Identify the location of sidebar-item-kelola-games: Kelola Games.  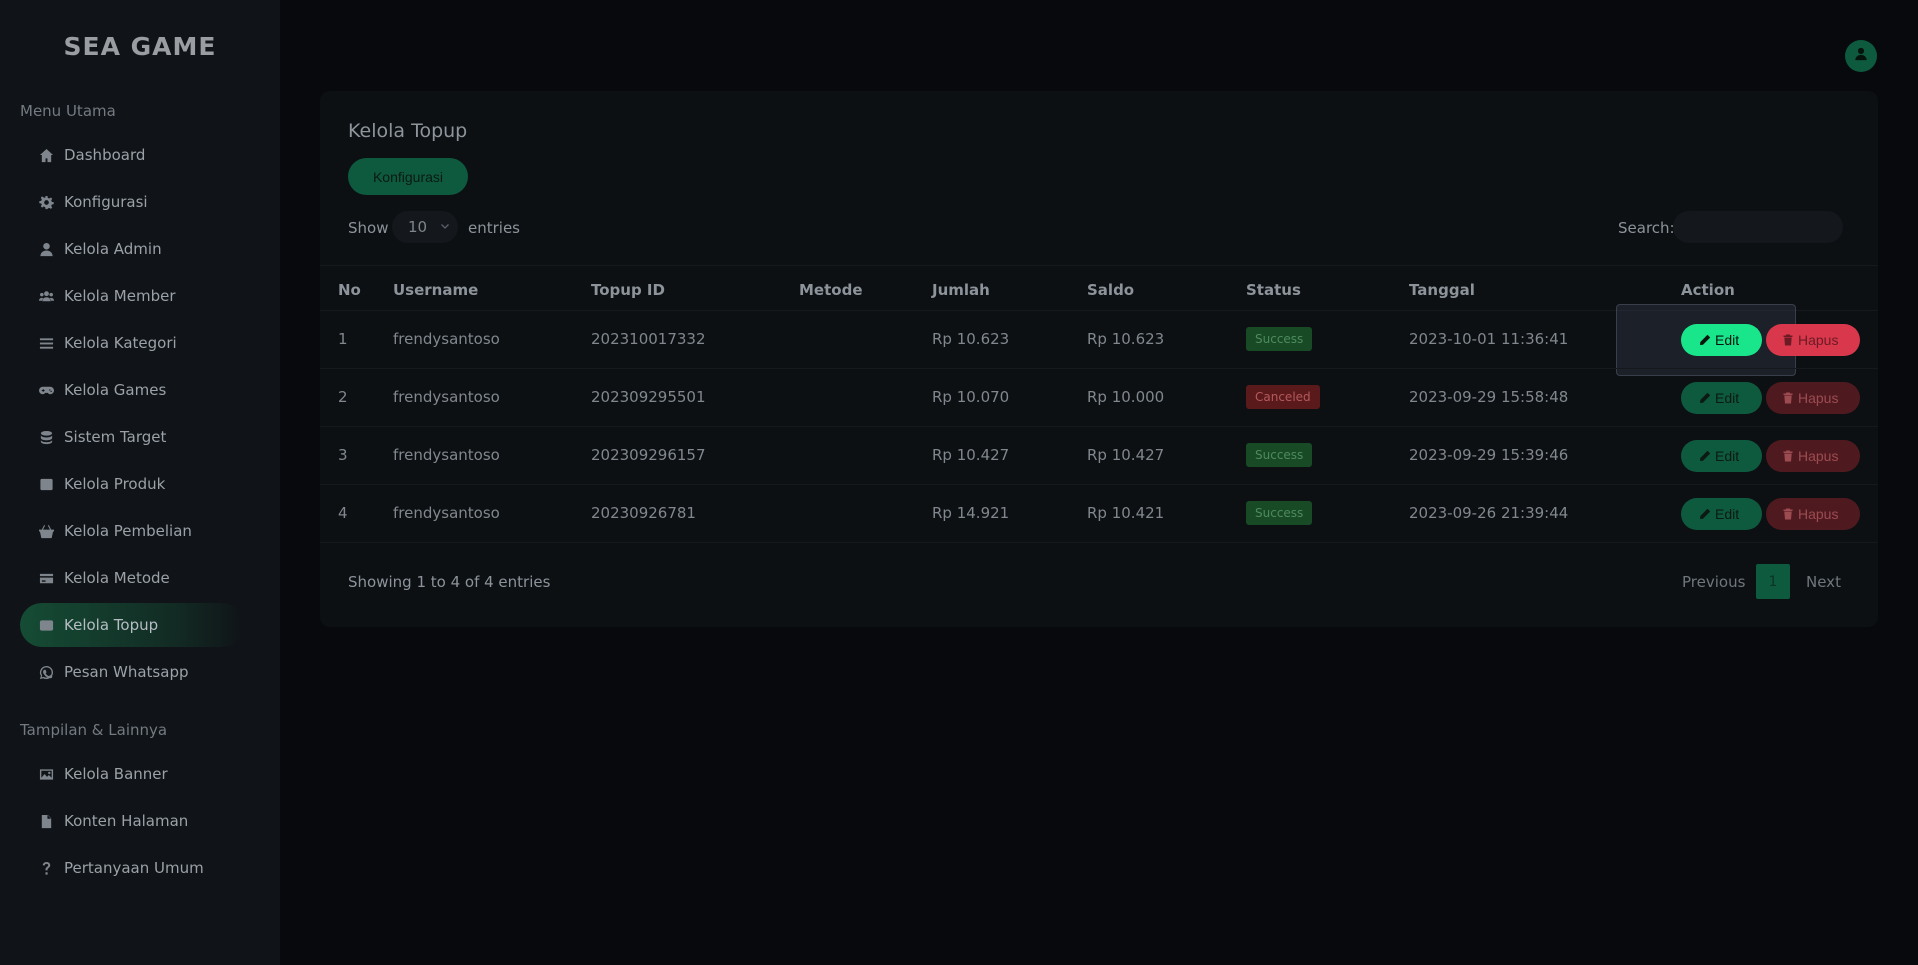
(132, 390).